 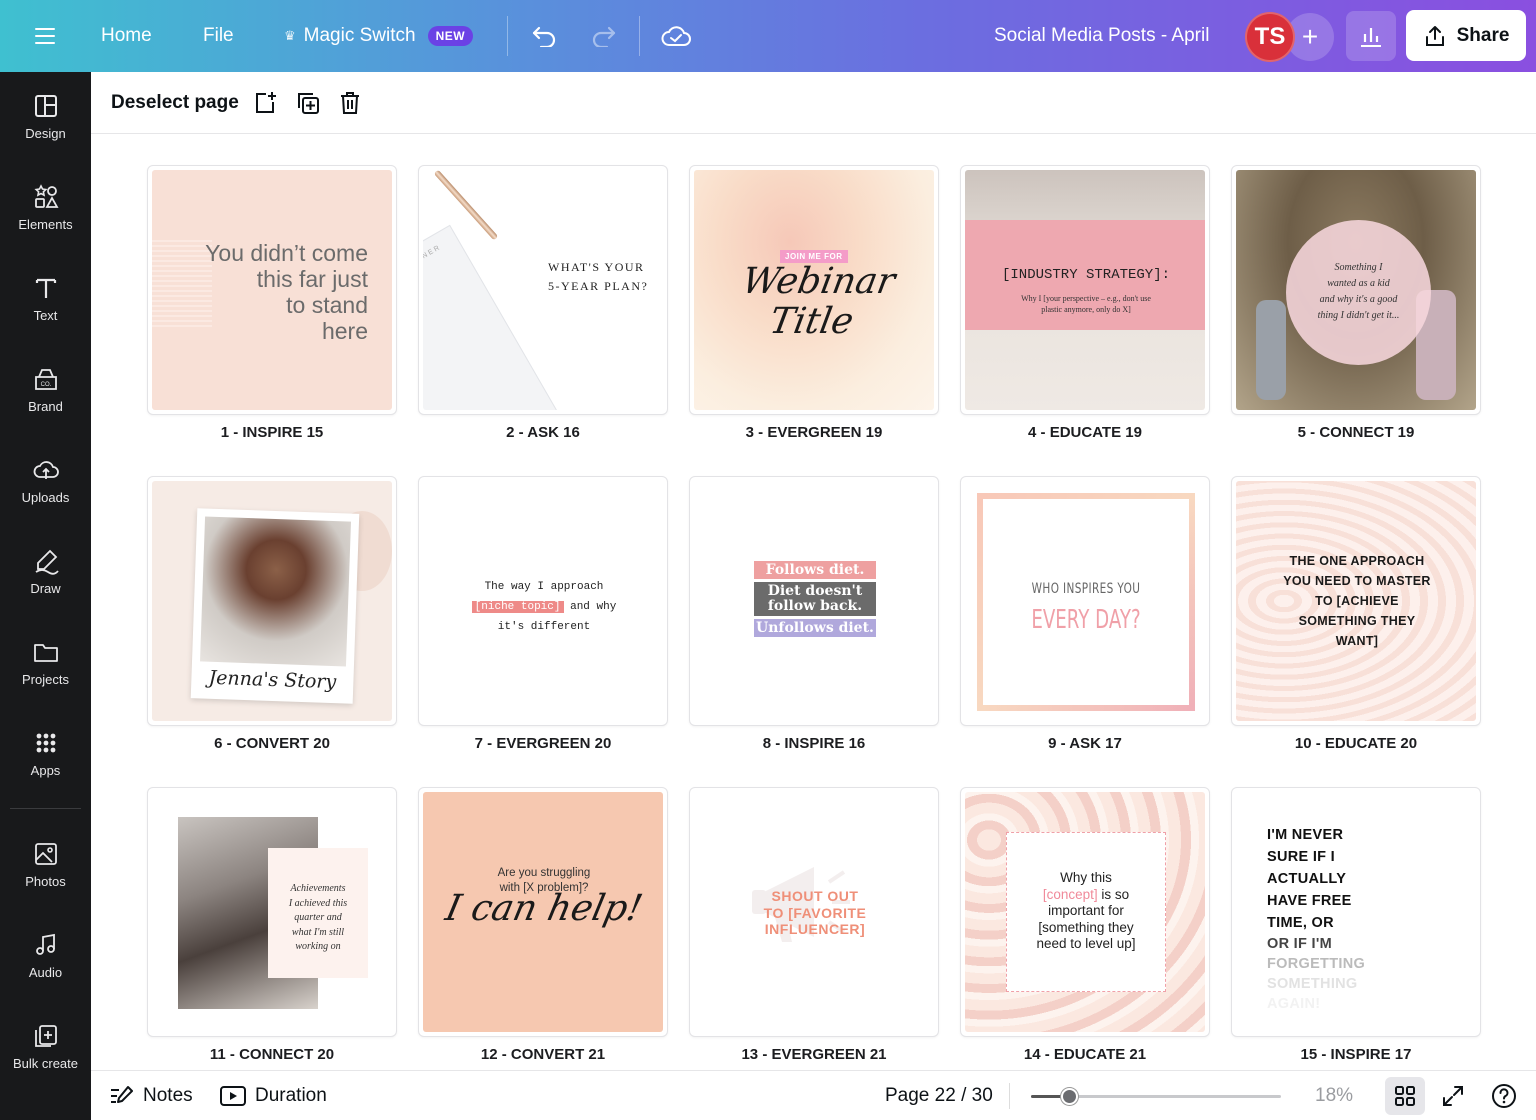 I want to click on duration-button: Duration, so click(x=273, y=1095).